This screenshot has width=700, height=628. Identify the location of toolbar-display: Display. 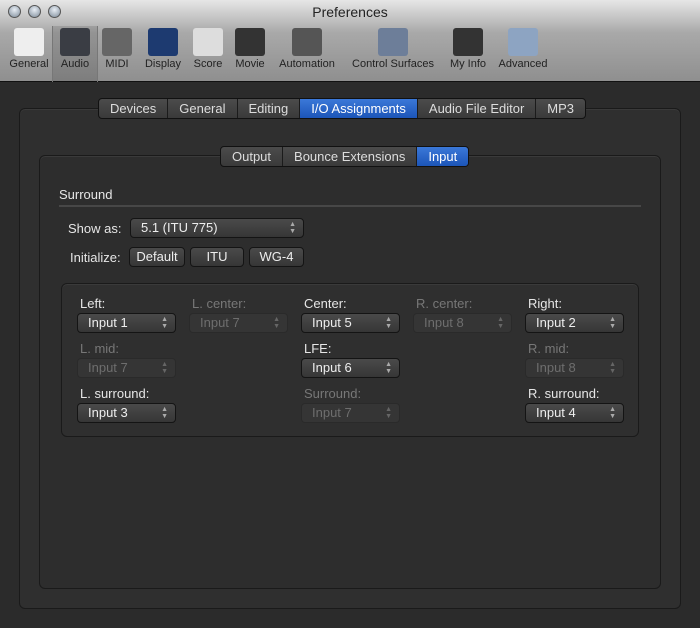
(163, 54).